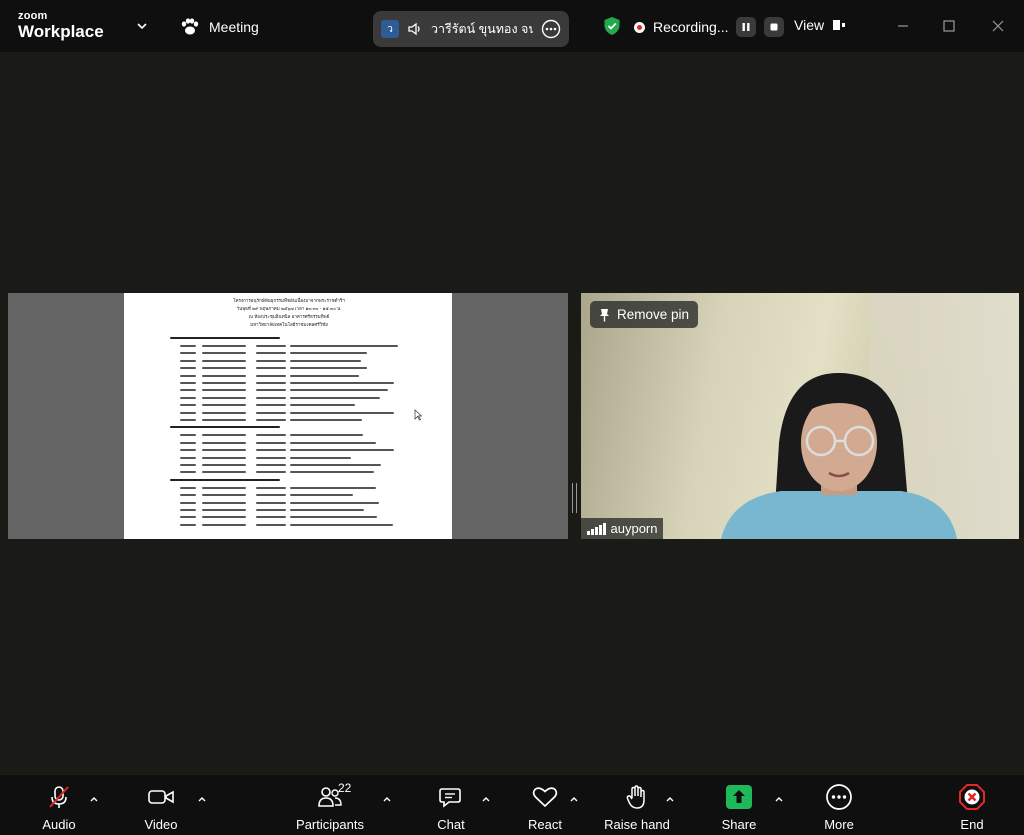 The height and width of the screenshot is (835, 1024). Describe the element at coordinates (779, 799) in the screenshot. I see `share-options-caret-icon` at that location.